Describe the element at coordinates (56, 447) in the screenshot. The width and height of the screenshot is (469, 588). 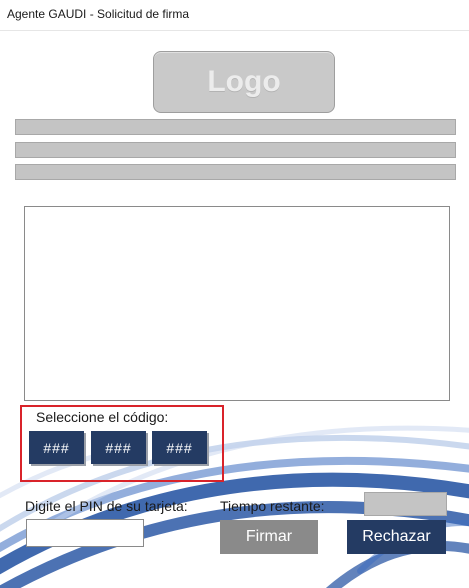
I see `code-option-button-1: ###` at that location.